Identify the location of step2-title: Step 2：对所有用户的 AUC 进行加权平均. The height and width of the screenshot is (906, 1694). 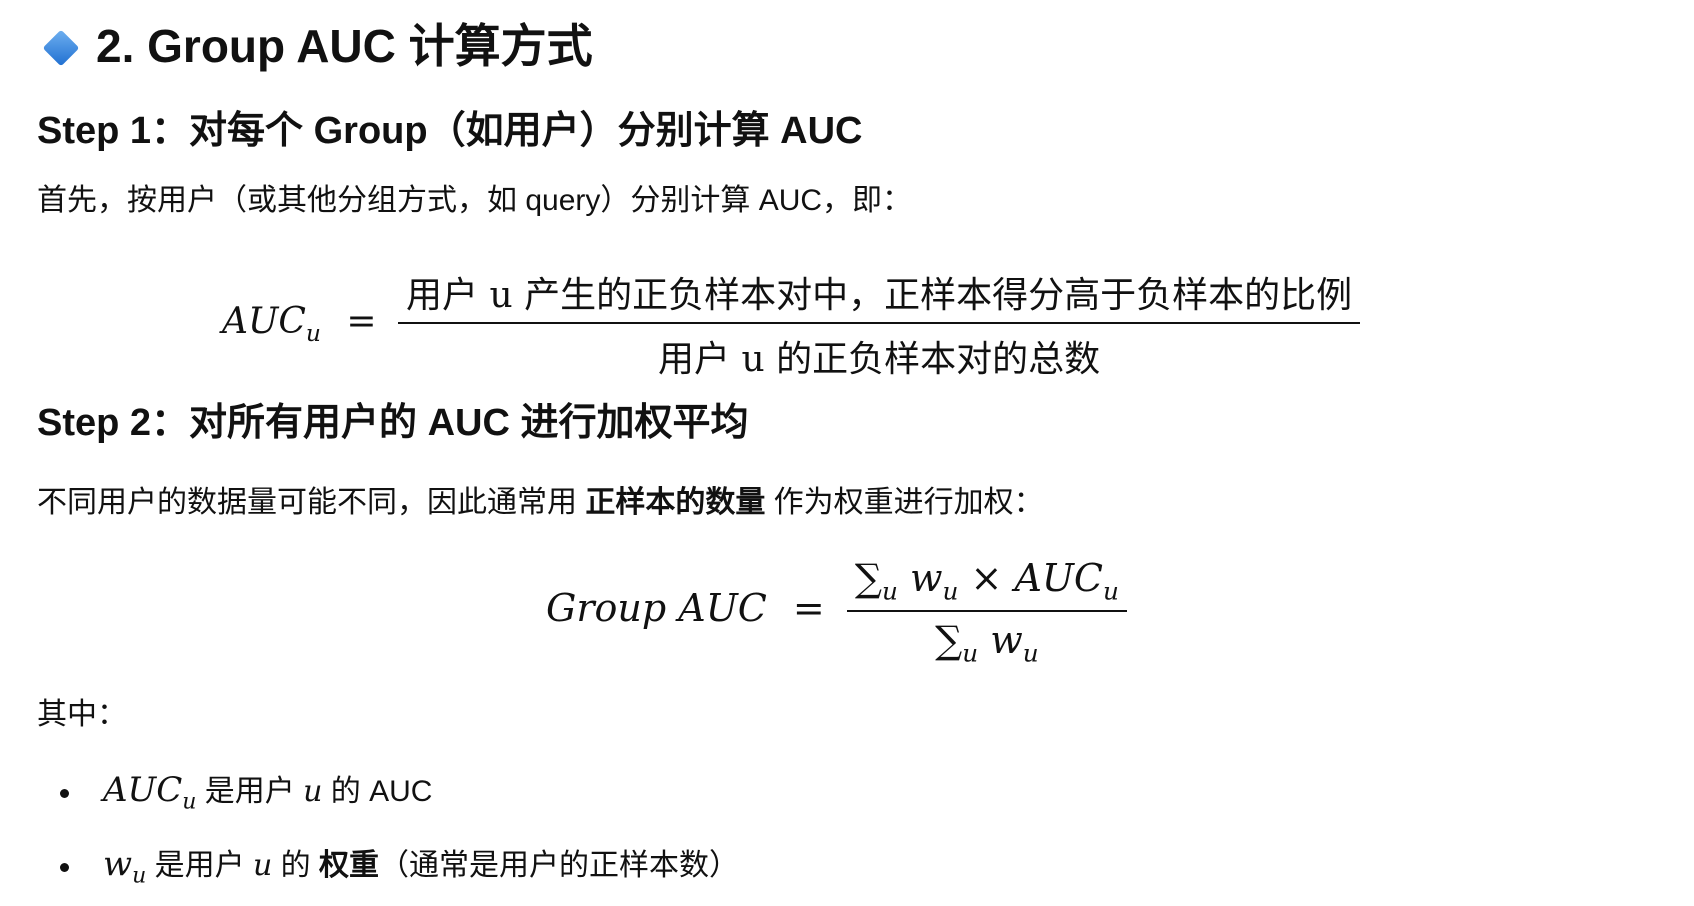
(393, 423).